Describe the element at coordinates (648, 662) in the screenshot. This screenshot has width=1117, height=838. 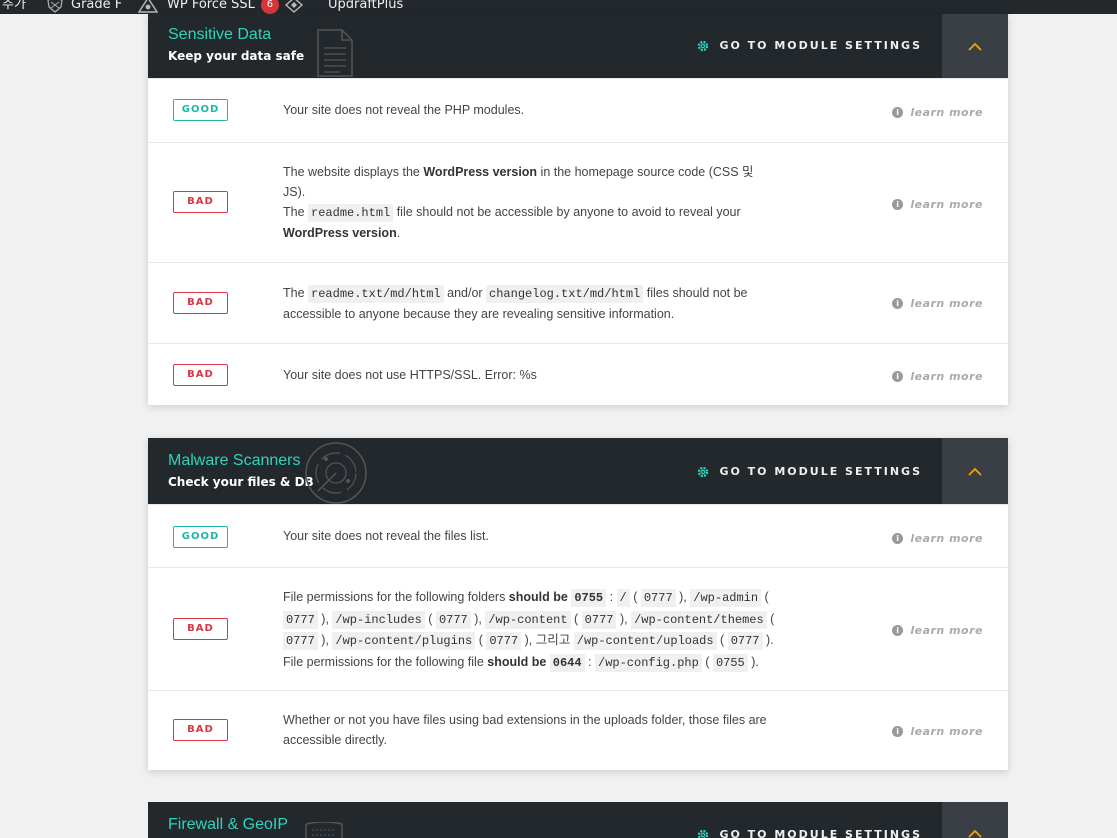
I see `code-snippet: /wp-config.php` at that location.